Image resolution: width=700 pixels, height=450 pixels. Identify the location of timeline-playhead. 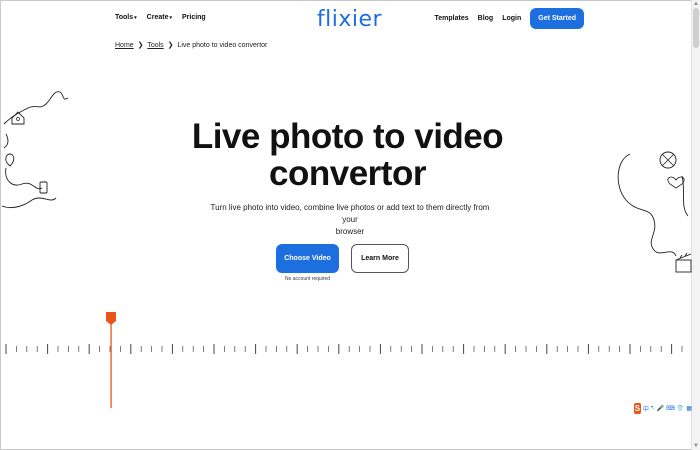
(111, 360).